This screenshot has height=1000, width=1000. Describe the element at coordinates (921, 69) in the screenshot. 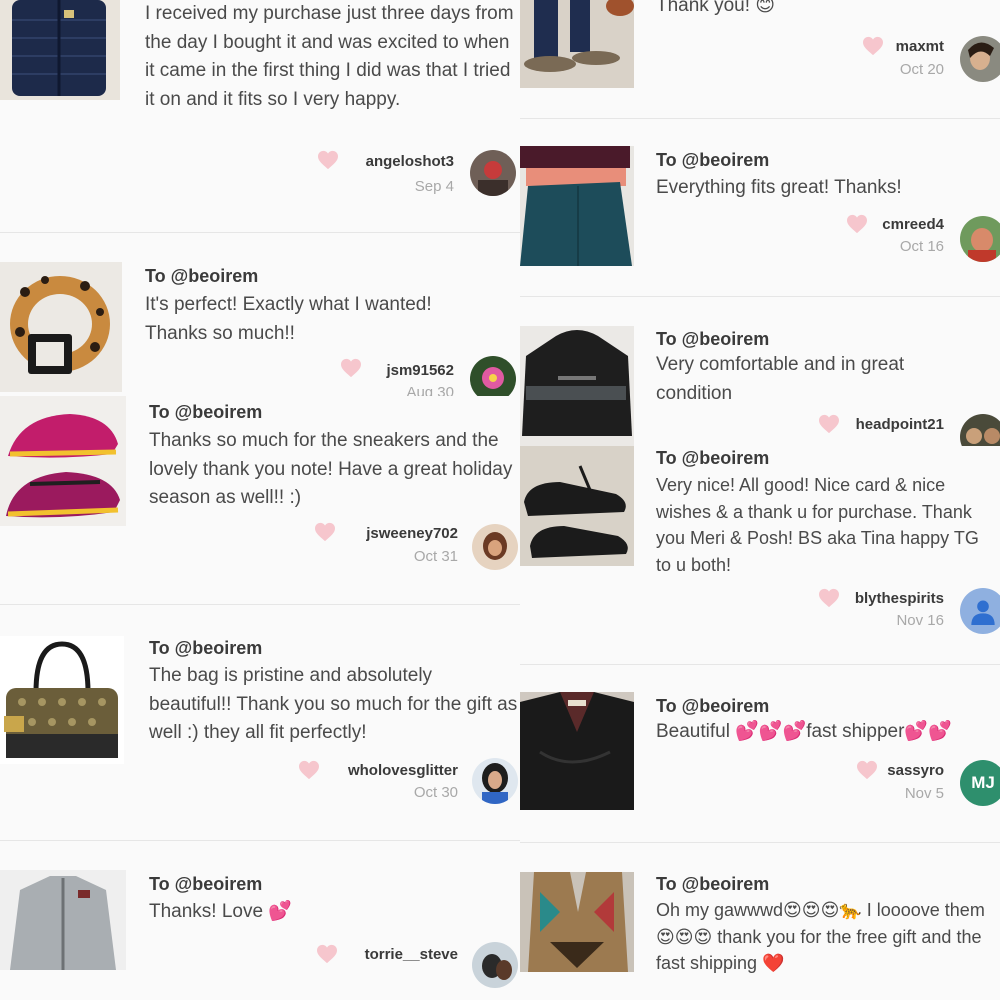

I see `review-date: Oct 20` at that location.